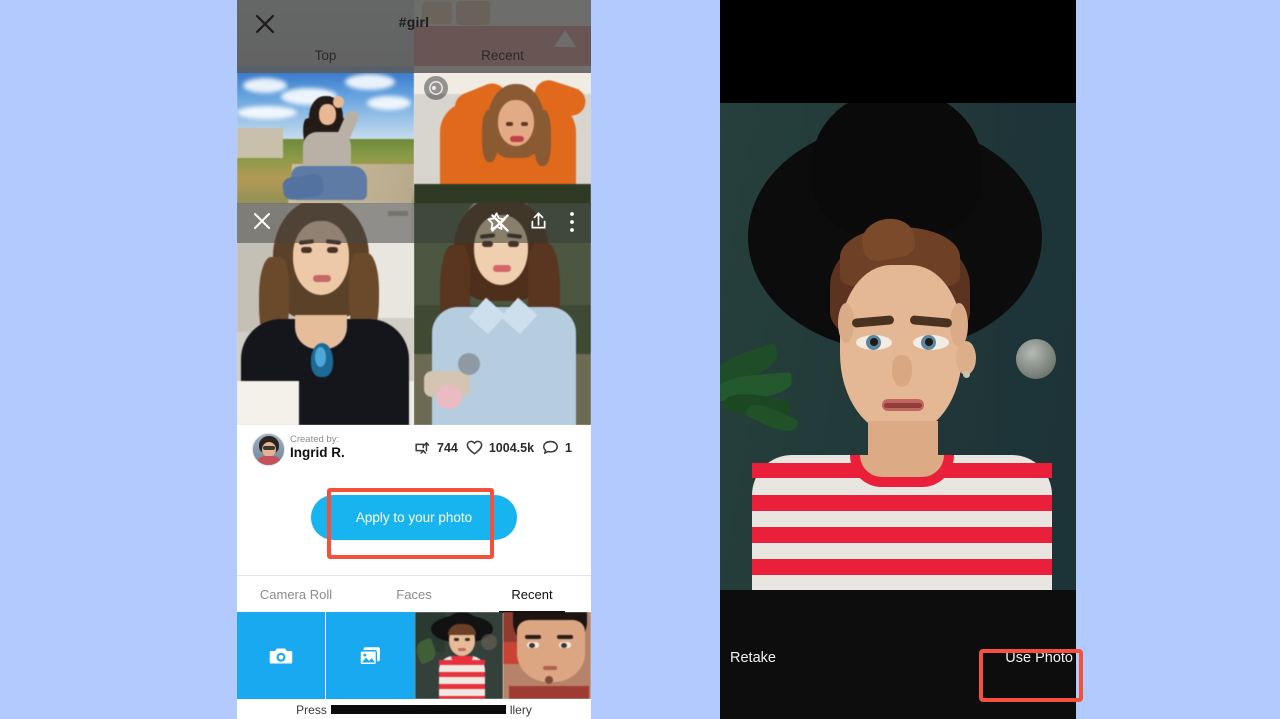 This screenshot has height=719, width=1280. I want to click on bottom-caption: Press llery, so click(414, 709).